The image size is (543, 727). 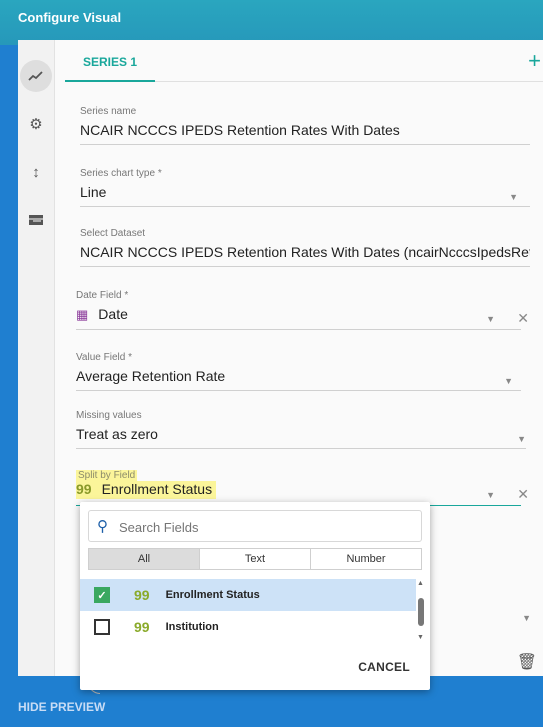 I want to click on value-field-label: Value Field *, so click(x=104, y=357).